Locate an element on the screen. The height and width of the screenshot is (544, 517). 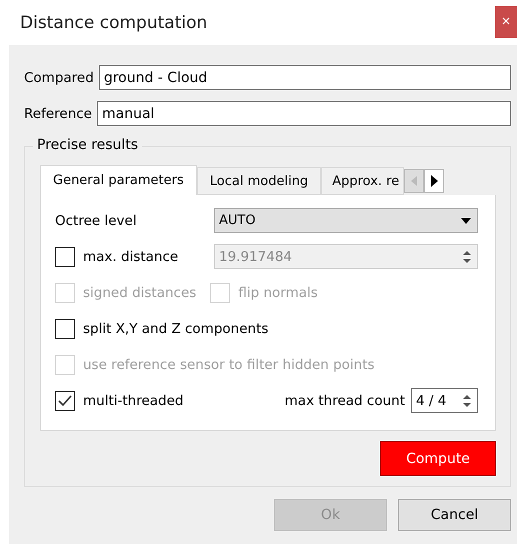
caret-icon is located at coordinates (466, 221).